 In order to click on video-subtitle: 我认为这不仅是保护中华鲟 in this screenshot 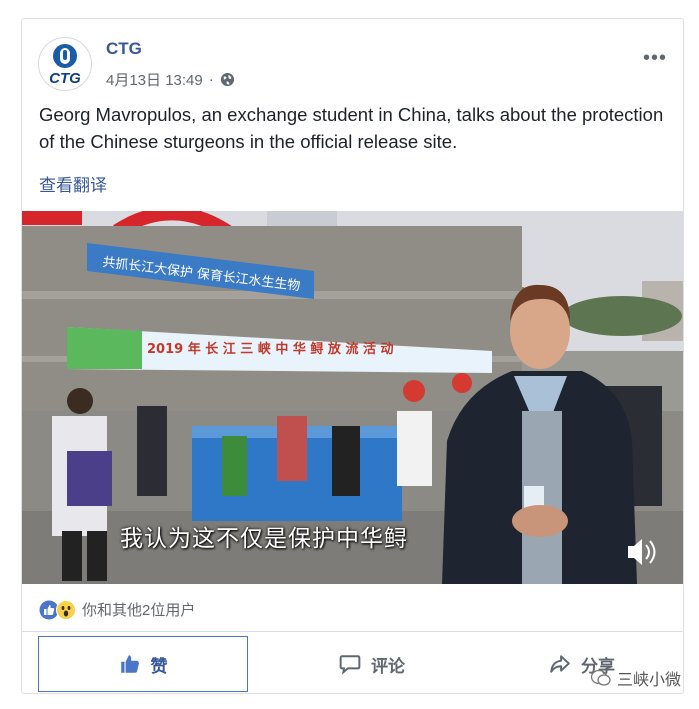, I will do `click(264, 539)`.